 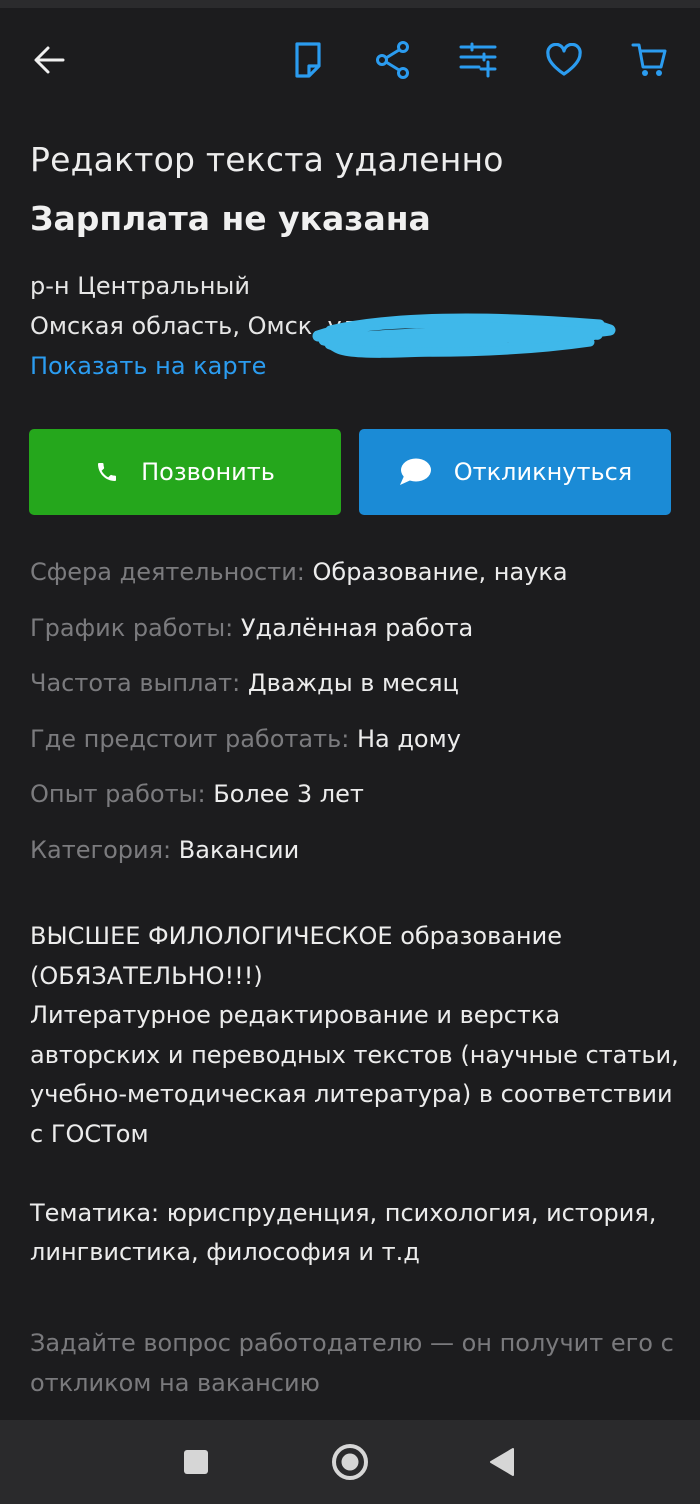 I want to click on property-label: График работы:, so click(x=132, y=627).